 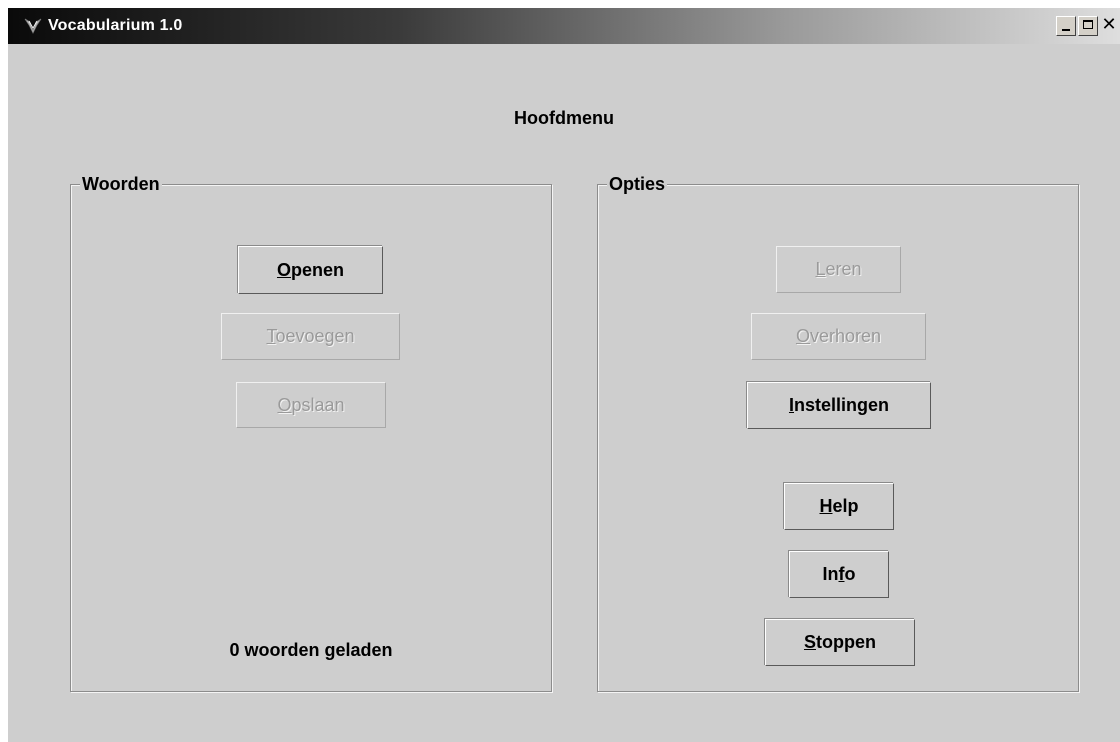 I want to click on window-title: Vocabularium 1.0, so click(x=115, y=25).